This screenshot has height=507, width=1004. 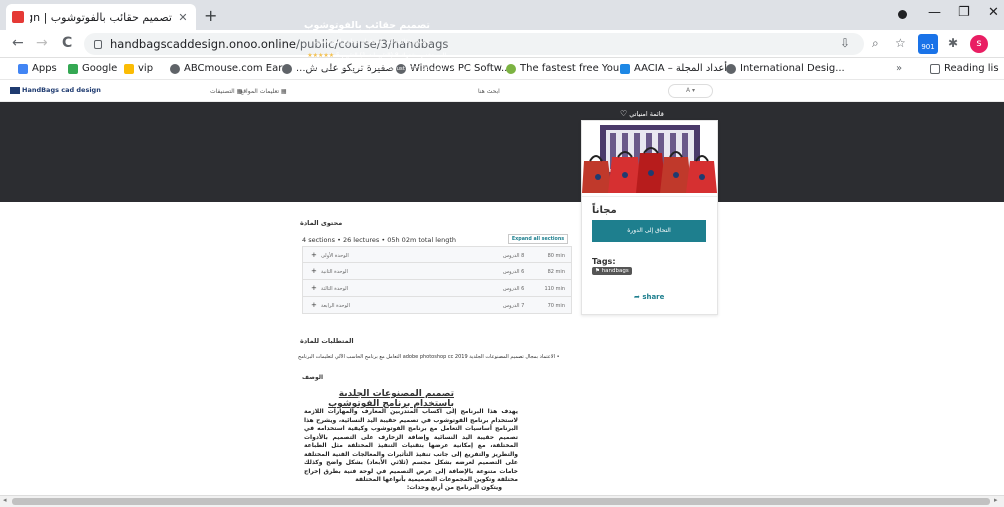 I want to click on tab-title: تصميم حقائب بالفوتوشوب | design, so click(x=101, y=17).